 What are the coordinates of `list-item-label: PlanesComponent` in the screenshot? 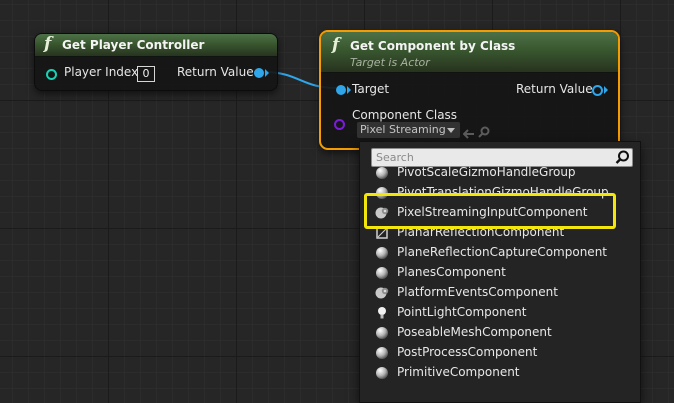 It's located at (451, 272).